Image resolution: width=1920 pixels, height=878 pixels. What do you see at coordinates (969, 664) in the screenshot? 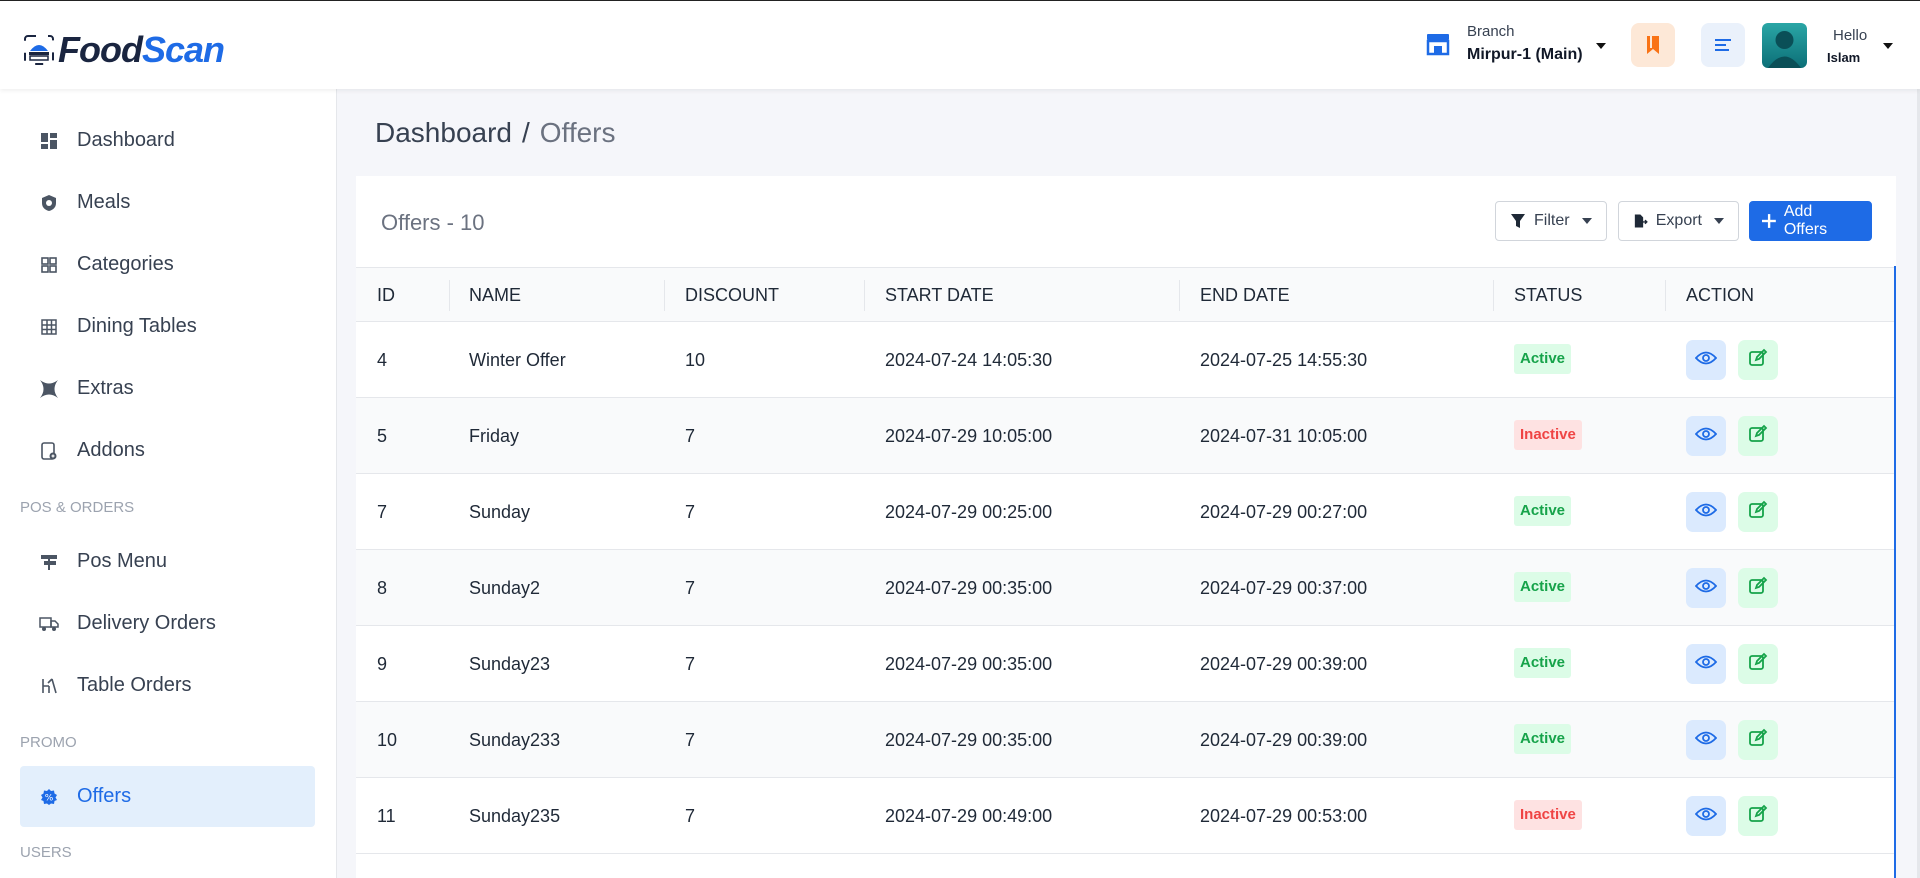
I see `cell-start-date: 2024-07-29 00:35:00` at bounding box center [969, 664].